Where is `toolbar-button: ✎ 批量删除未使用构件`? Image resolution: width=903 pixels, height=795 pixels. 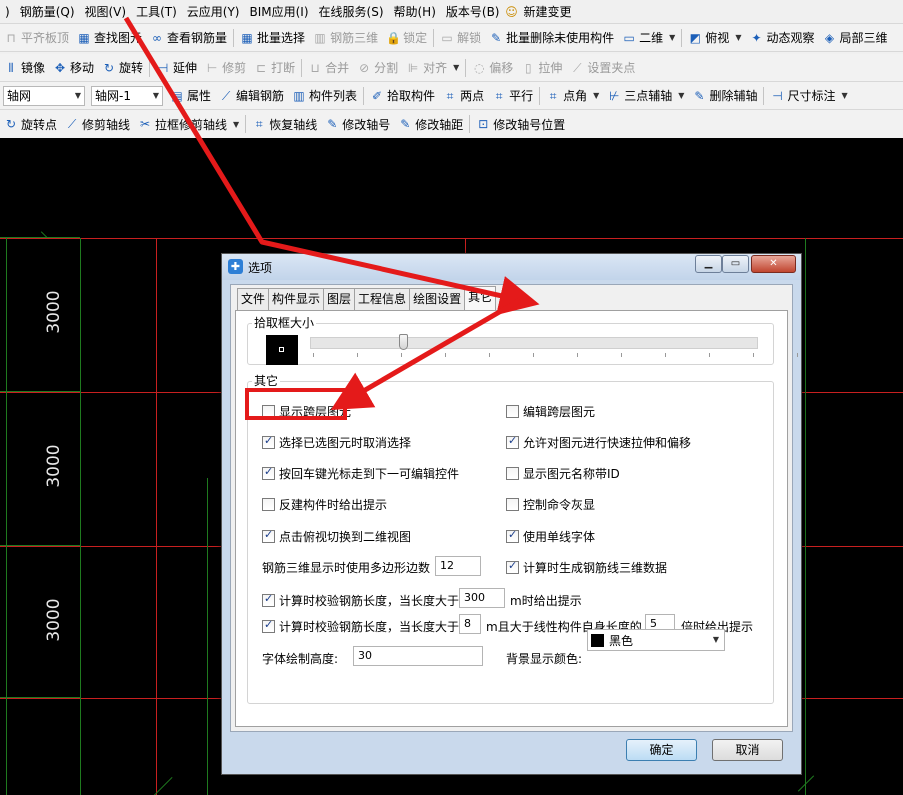 toolbar-button: ✎ 批量删除未使用构件 is located at coordinates (551, 37).